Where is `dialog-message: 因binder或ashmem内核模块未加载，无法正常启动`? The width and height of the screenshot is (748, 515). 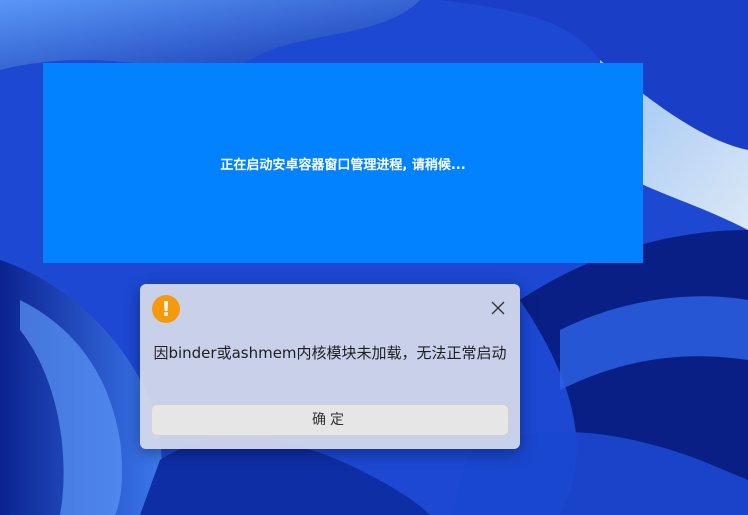
dialog-message: 因binder或ashmem内核模块未加载，无法正常启动 is located at coordinates (330, 353).